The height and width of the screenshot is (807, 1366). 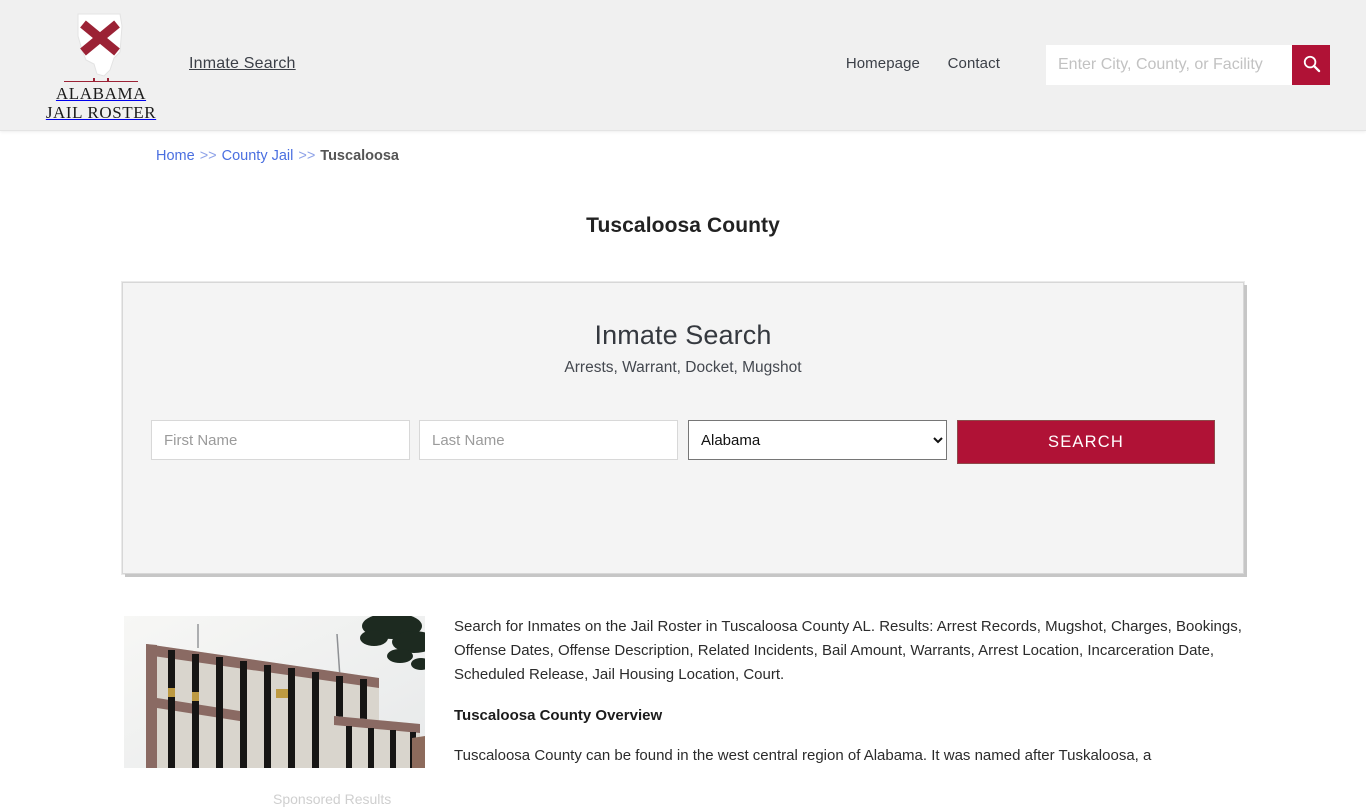 I want to click on header-search-group, so click(x=1188, y=65).